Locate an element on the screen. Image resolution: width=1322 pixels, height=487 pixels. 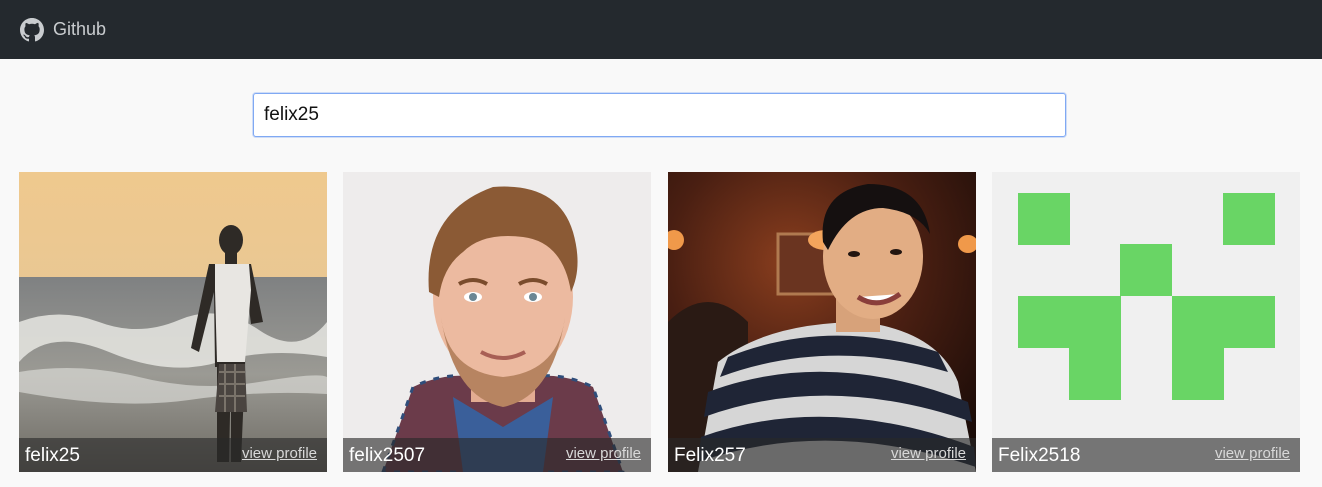
card-caption: felix2507 view profile is located at coordinates (497, 455).